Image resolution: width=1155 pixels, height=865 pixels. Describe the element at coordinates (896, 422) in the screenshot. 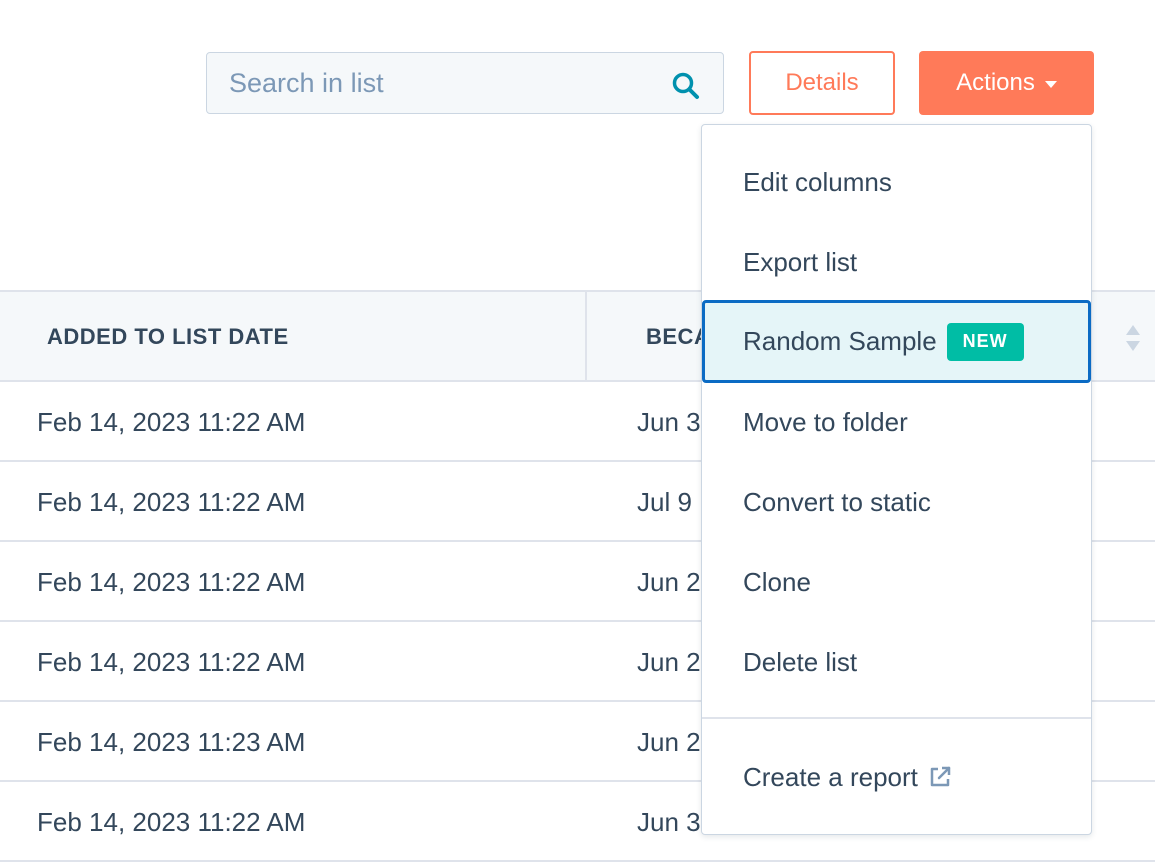

I see `menu-item-move-to-folder: Move to folder` at that location.